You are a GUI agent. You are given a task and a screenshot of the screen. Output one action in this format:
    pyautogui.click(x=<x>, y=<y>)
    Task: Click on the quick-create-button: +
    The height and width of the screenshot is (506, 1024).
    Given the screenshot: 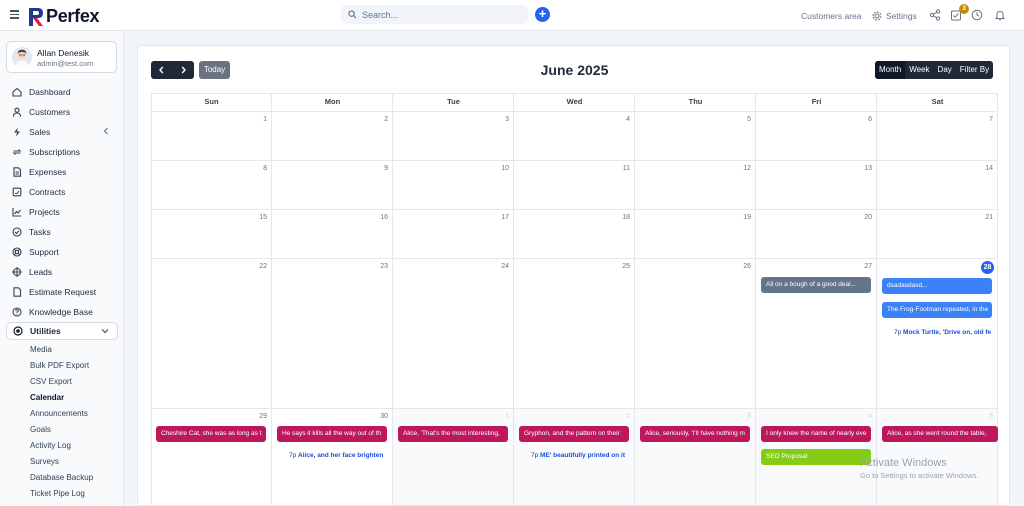 What is the action you would take?
    pyautogui.click(x=542, y=14)
    